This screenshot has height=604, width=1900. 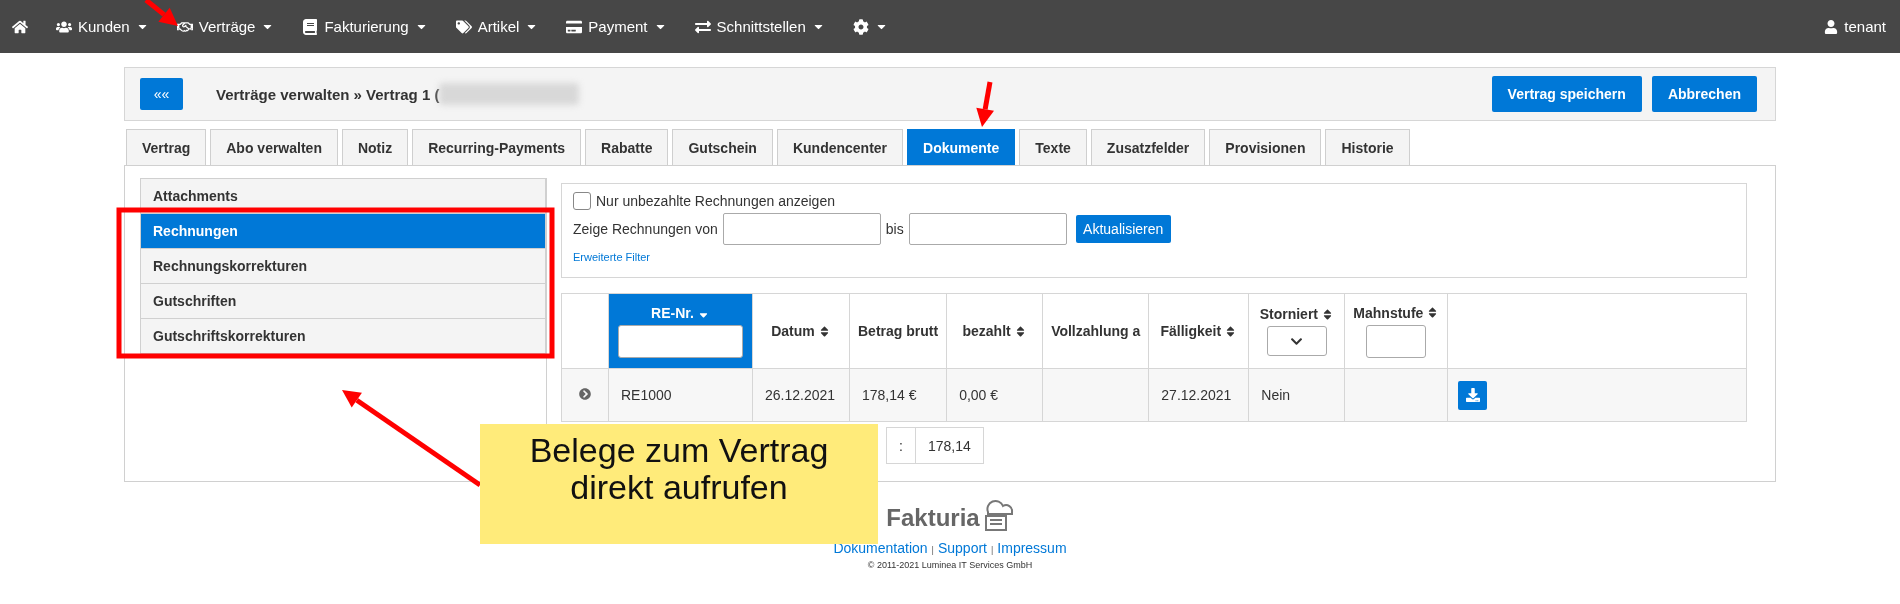 What do you see at coordinates (102, 26) in the screenshot?
I see `nav-menu: Kunden` at bounding box center [102, 26].